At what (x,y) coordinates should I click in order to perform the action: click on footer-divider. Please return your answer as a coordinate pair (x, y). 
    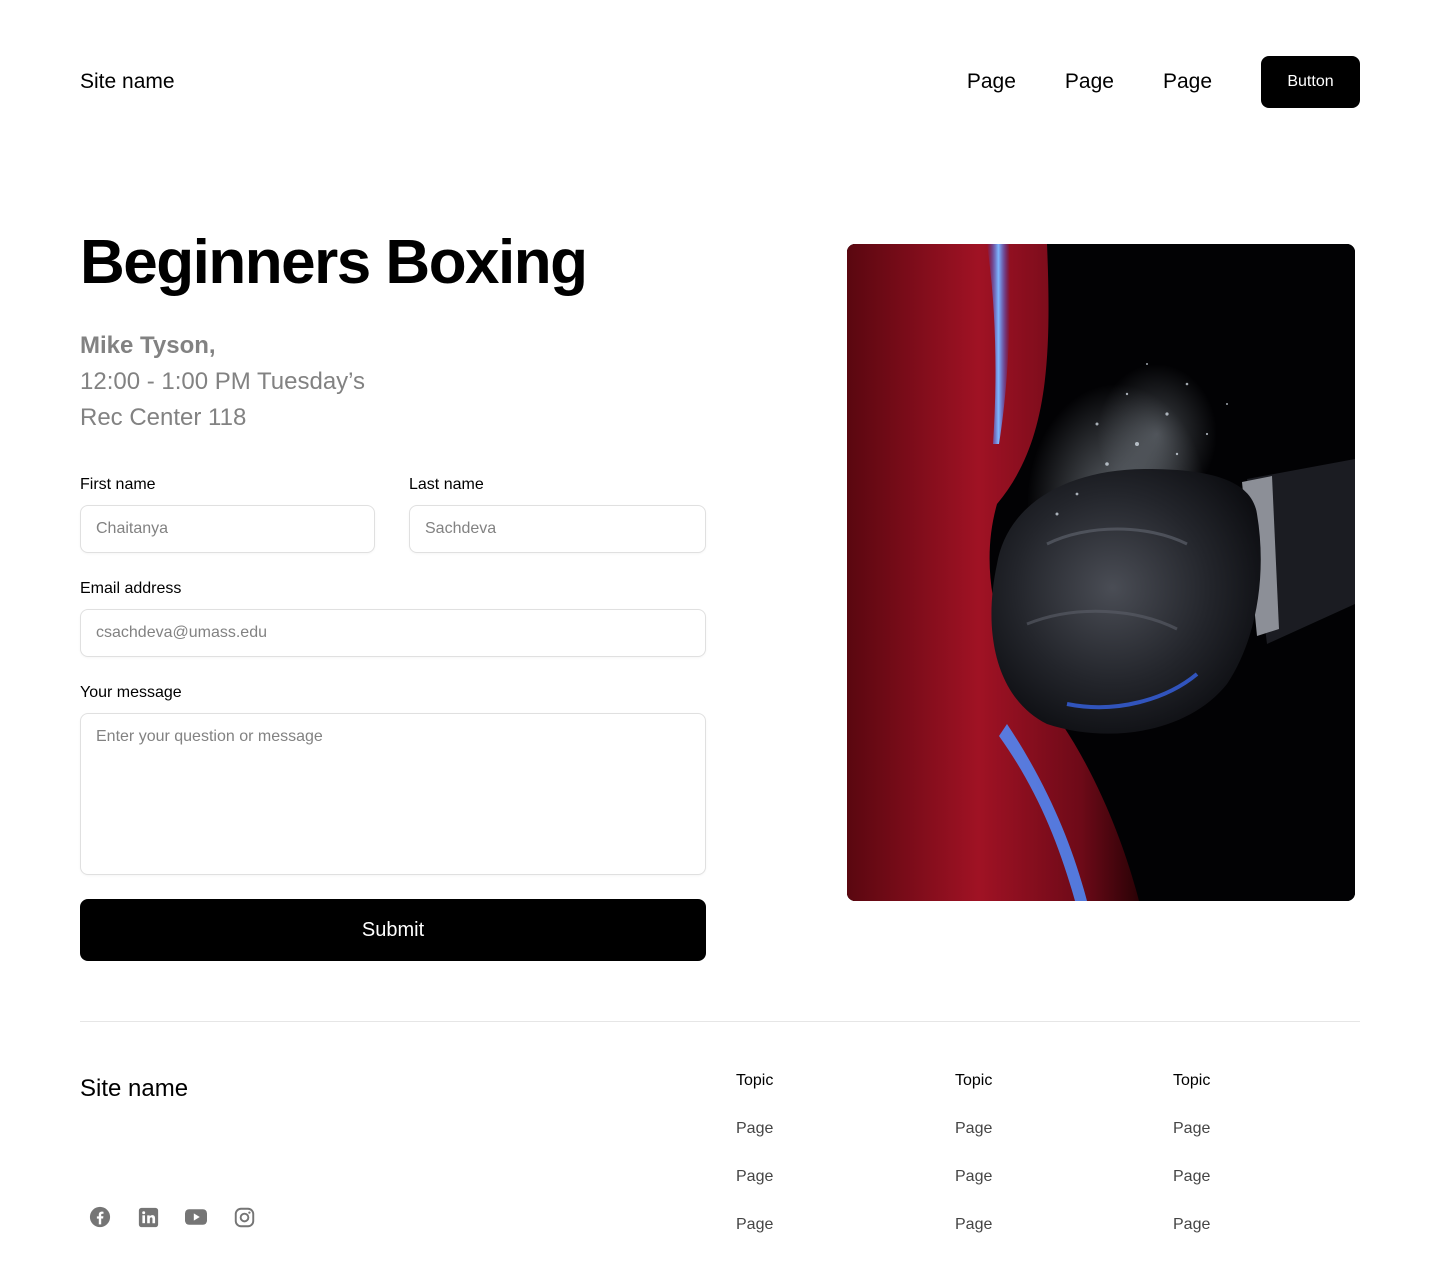
    Looking at the image, I should click on (720, 1021).